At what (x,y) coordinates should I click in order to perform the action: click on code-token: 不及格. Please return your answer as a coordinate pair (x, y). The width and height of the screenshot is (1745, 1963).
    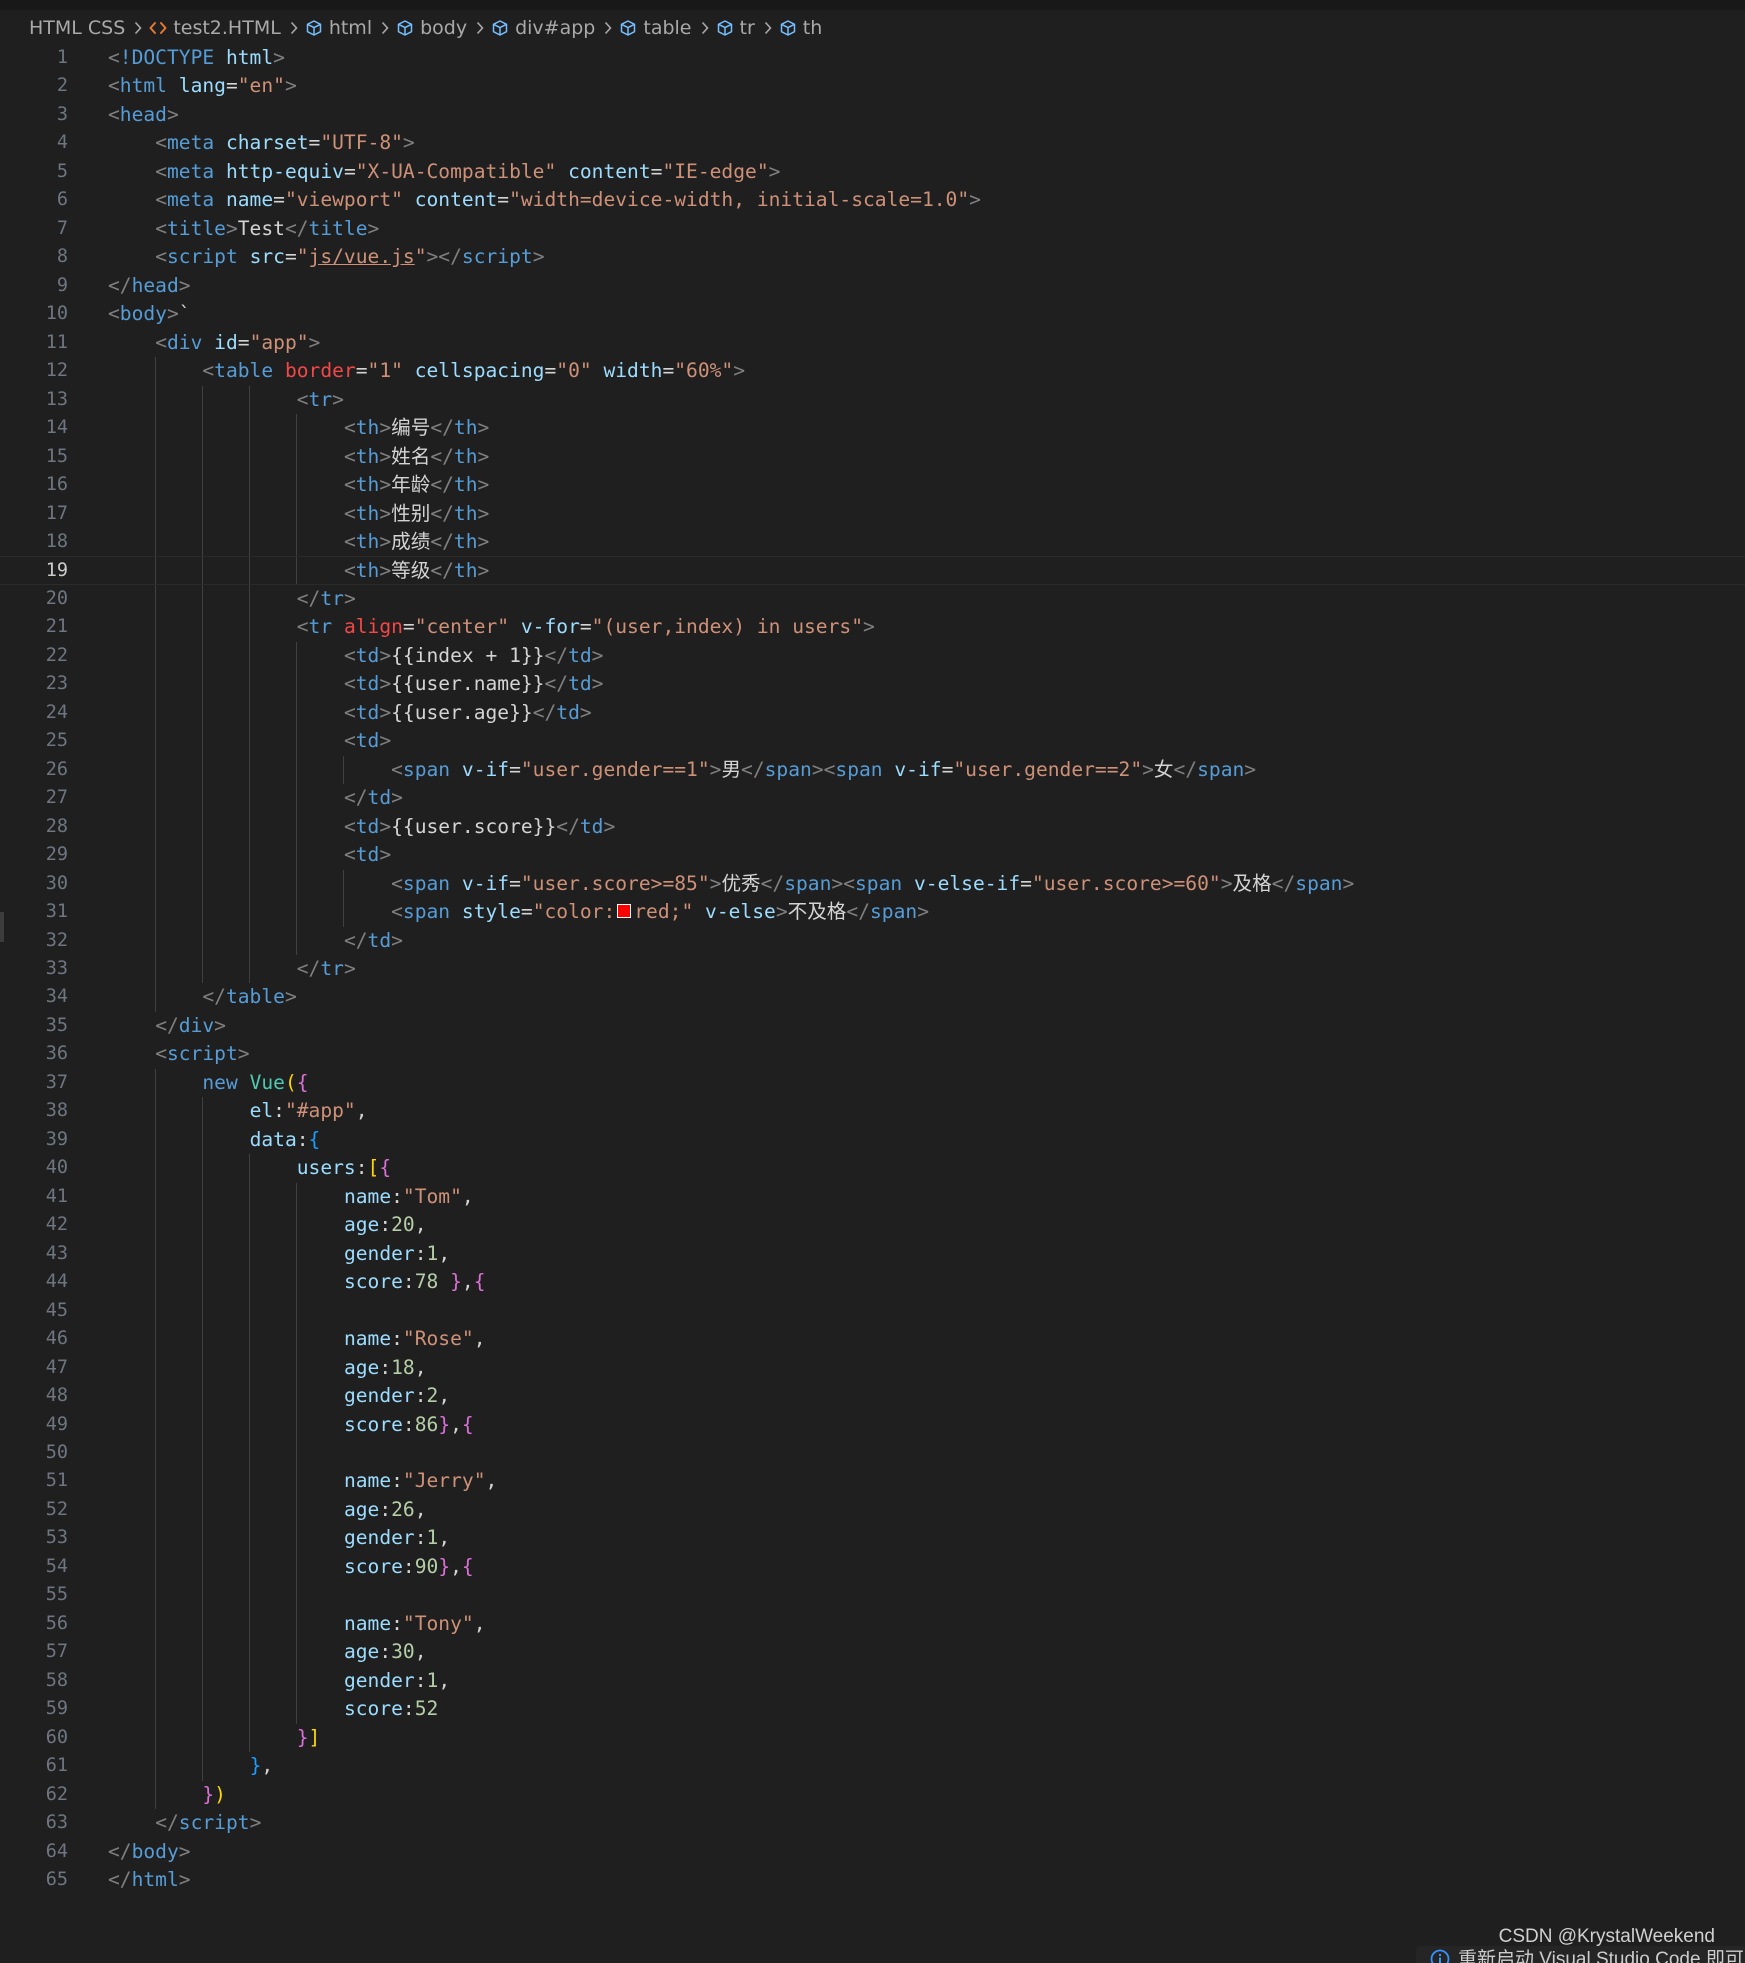
    Looking at the image, I should click on (817, 912).